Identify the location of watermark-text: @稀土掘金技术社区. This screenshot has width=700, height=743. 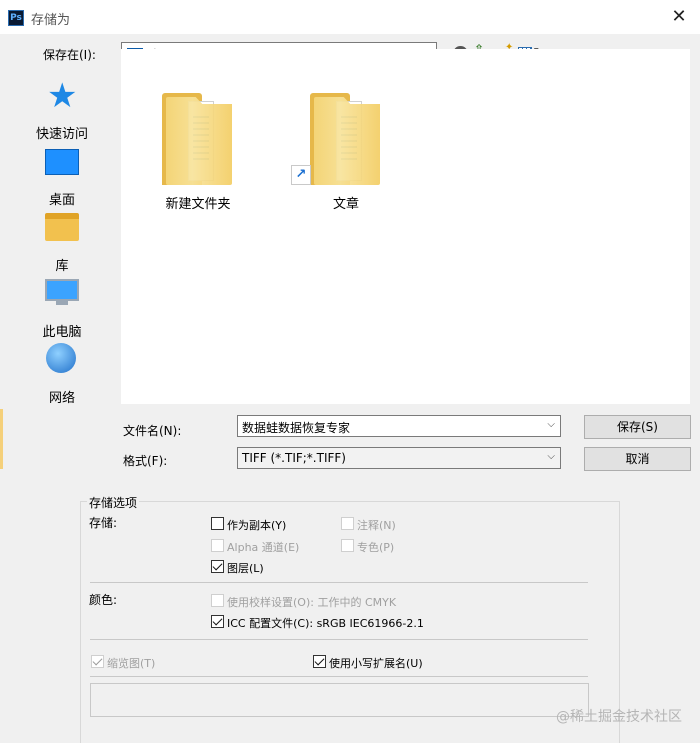
(619, 717).